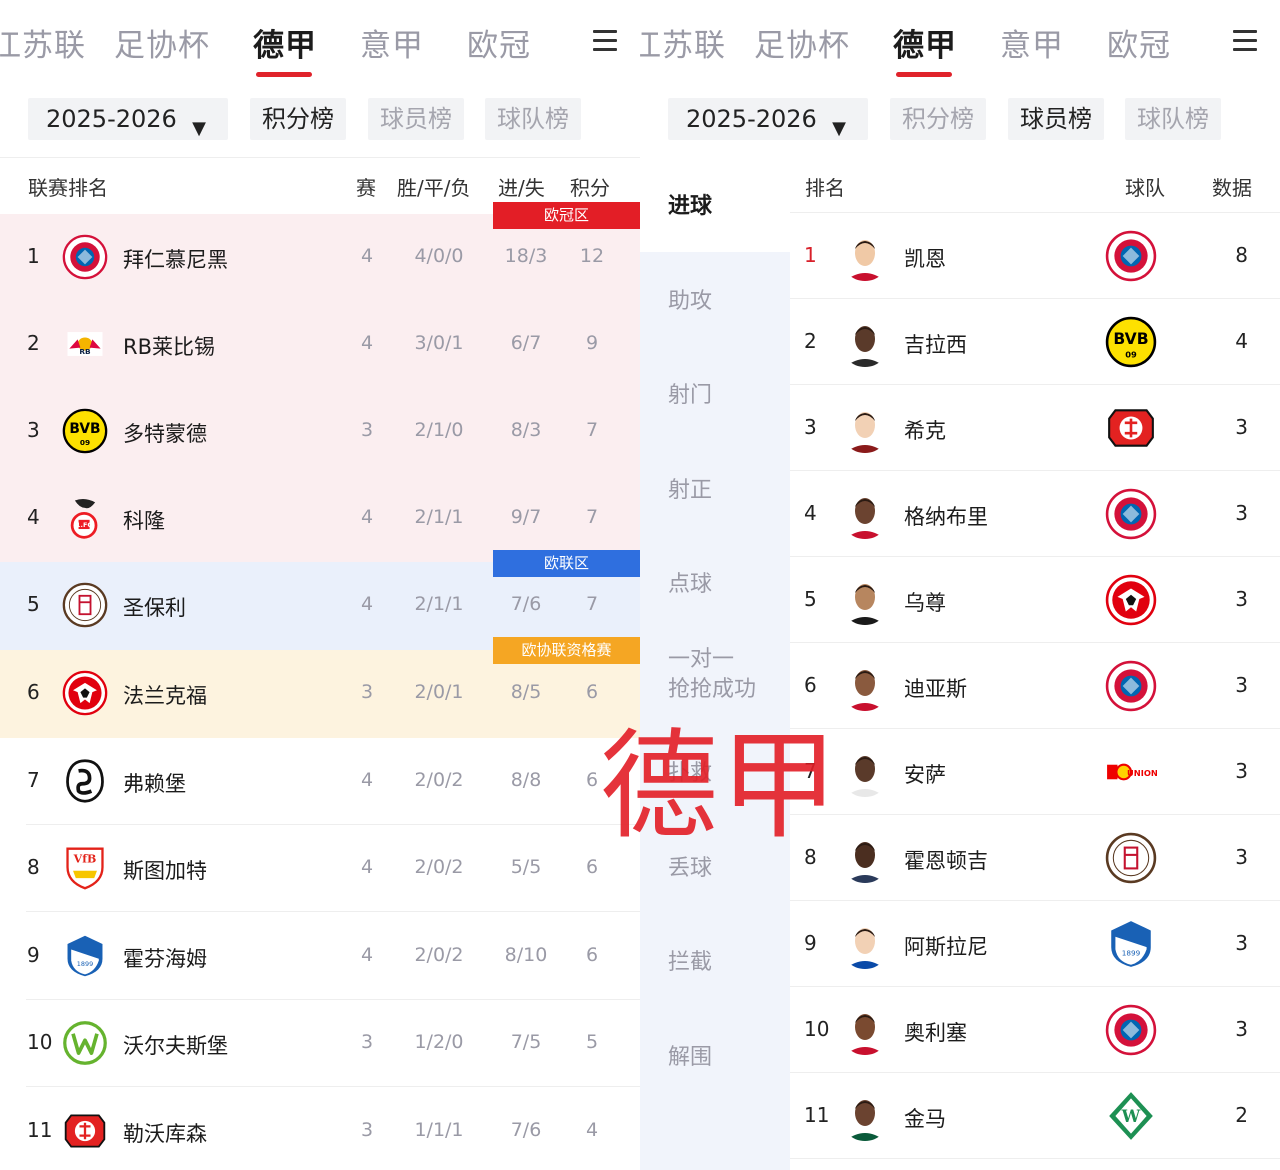 This screenshot has height=1170, width=1280. Describe the element at coordinates (1035, 428) in the screenshot. I see `player-row: 3 希克 3` at that location.